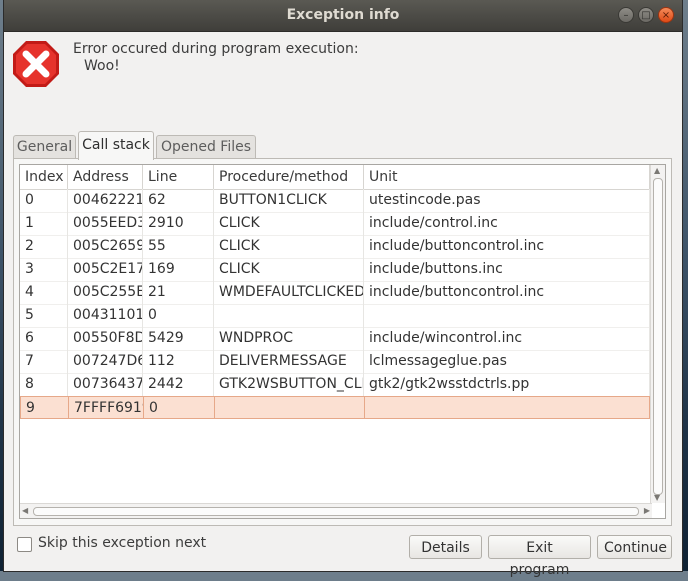 The height and width of the screenshot is (581, 688). Describe the element at coordinates (626, 15) in the screenshot. I see `minimize-button: –` at that location.